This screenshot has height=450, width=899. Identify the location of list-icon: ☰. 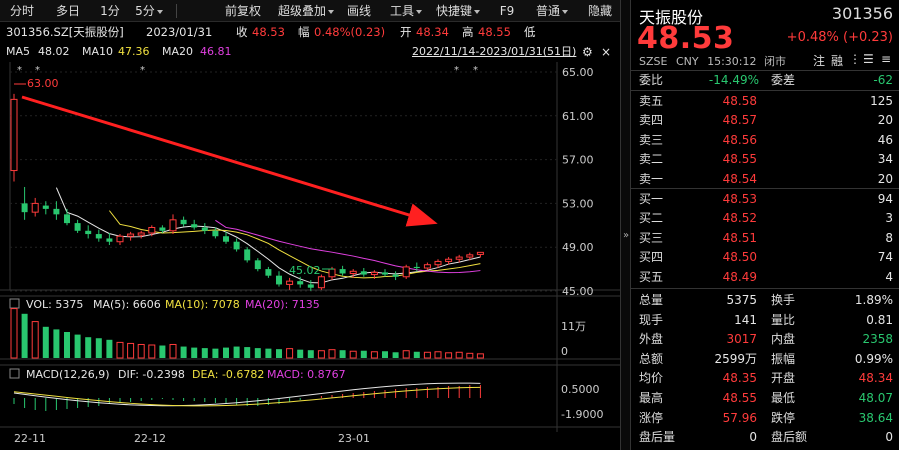
(868, 59).